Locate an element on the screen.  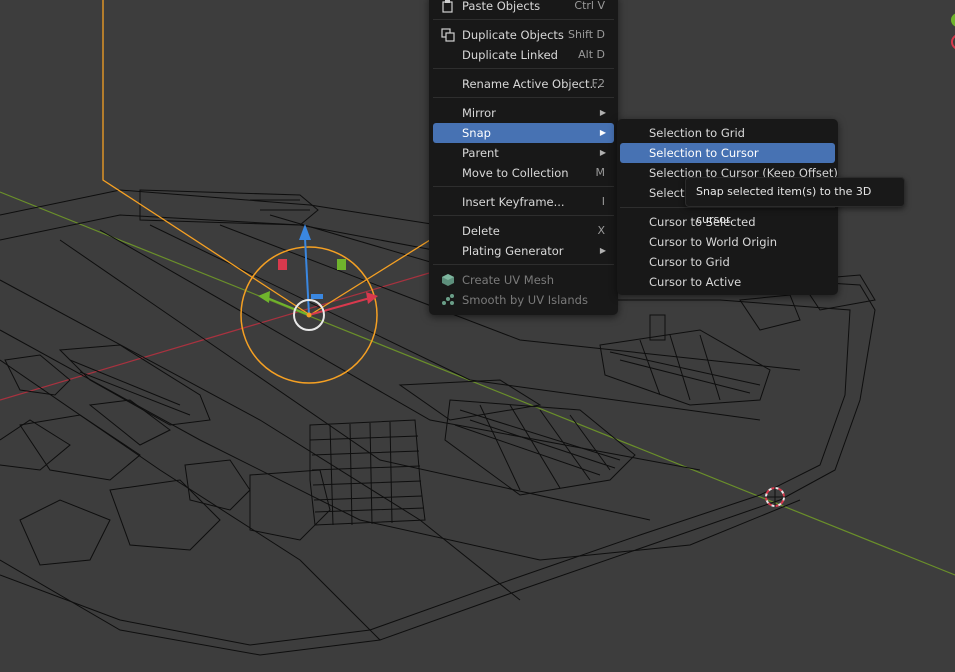
duplicate-icon is located at coordinates (448, 35).